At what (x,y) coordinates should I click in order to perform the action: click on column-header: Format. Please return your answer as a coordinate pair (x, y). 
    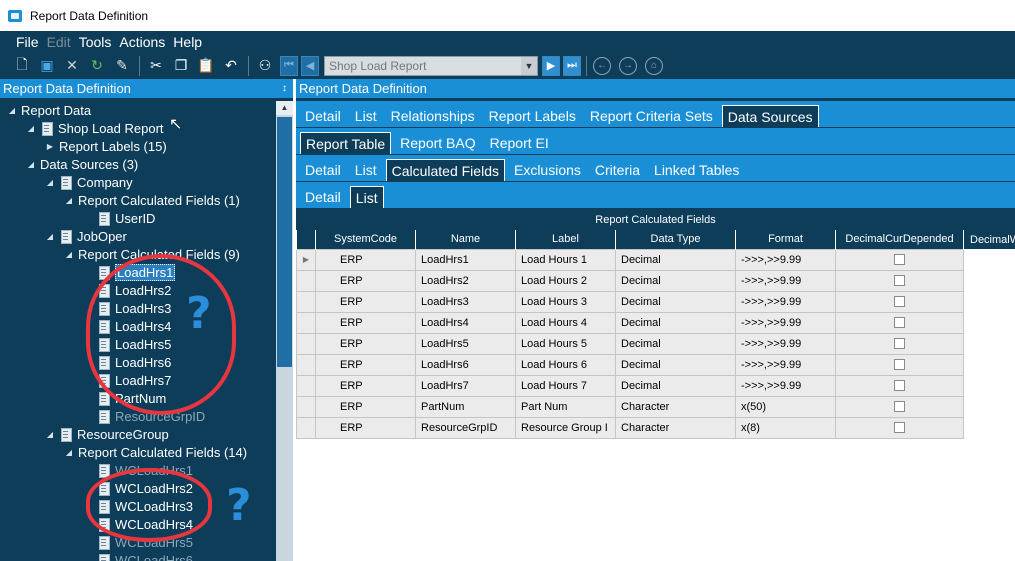
    Looking at the image, I should click on (785, 239).